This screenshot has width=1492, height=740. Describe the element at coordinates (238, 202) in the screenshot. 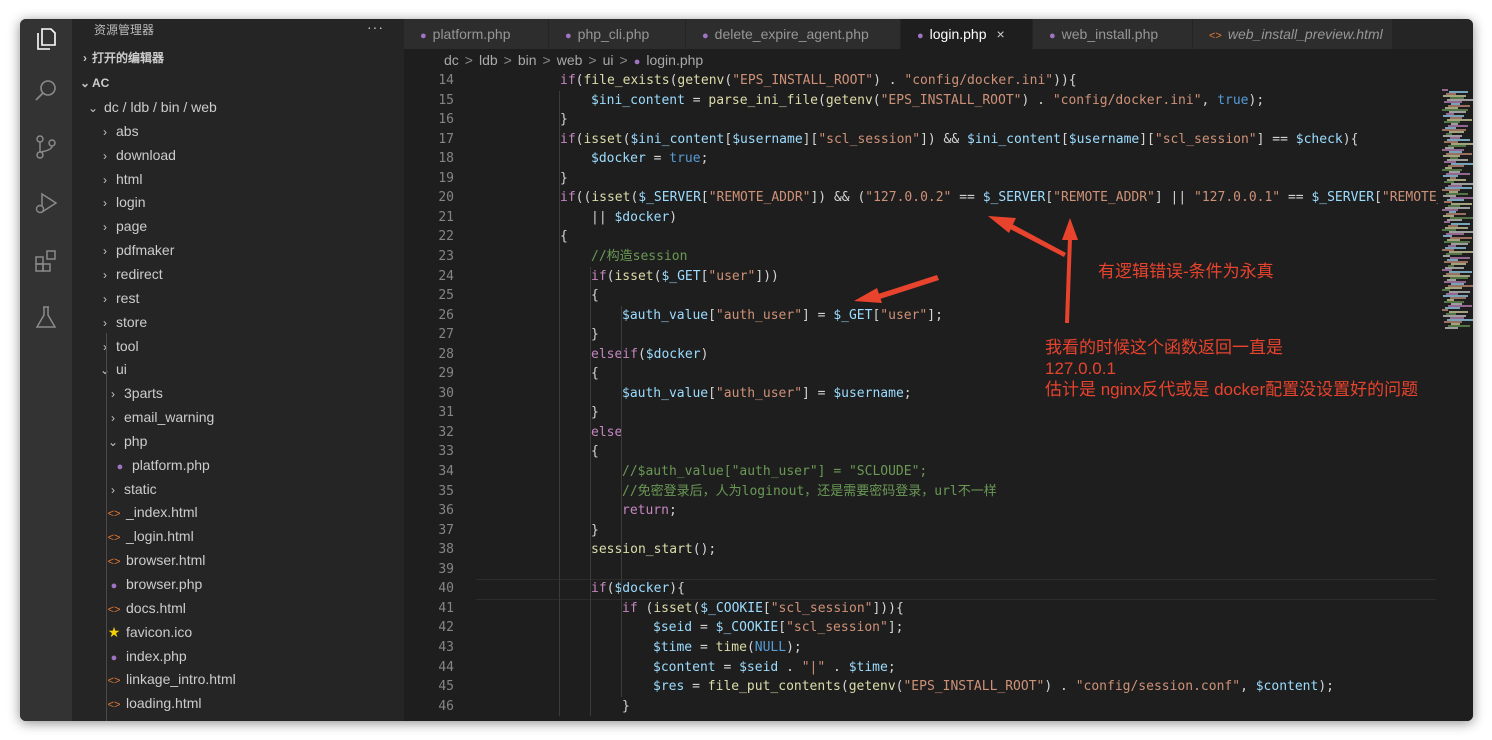

I see `folder-item: › login` at that location.